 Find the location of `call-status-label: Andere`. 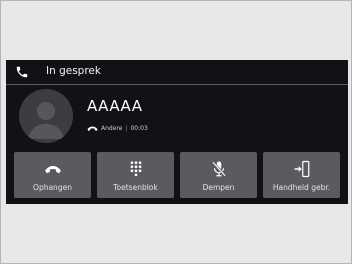

call-status-label: Andere is located at coordinates (112, 128).